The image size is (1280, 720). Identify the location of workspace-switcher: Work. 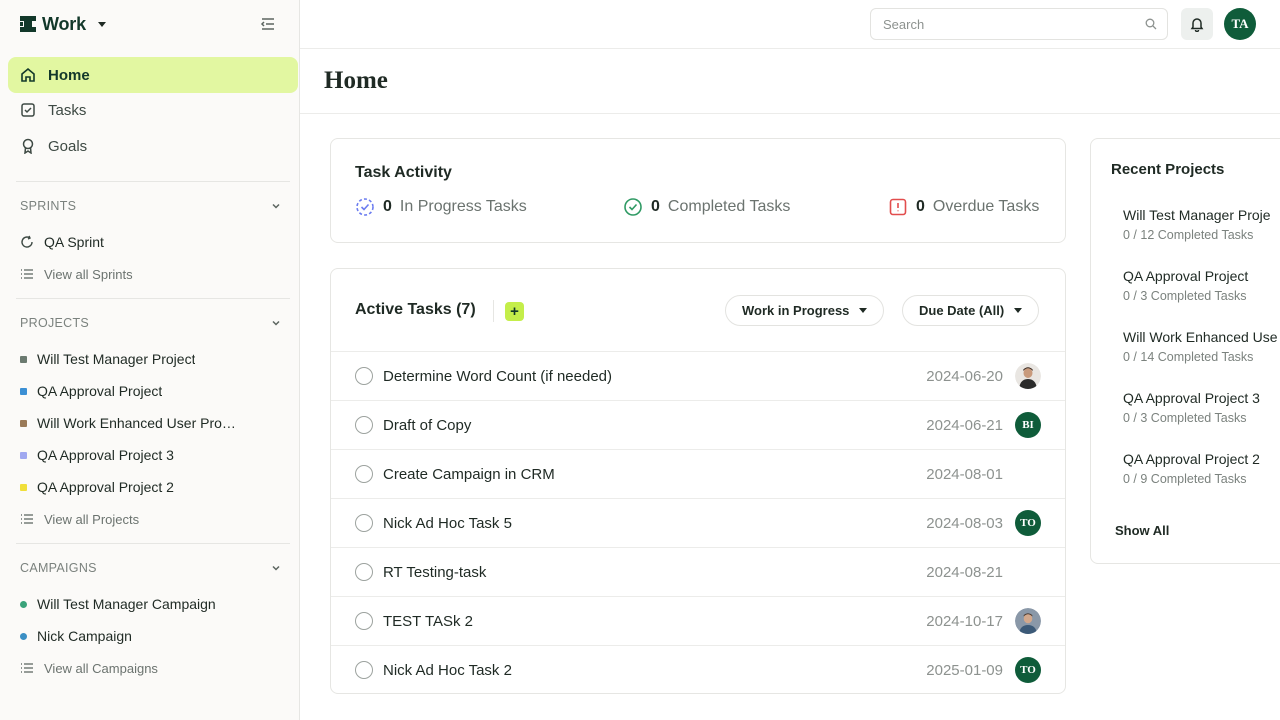
(63, 24).